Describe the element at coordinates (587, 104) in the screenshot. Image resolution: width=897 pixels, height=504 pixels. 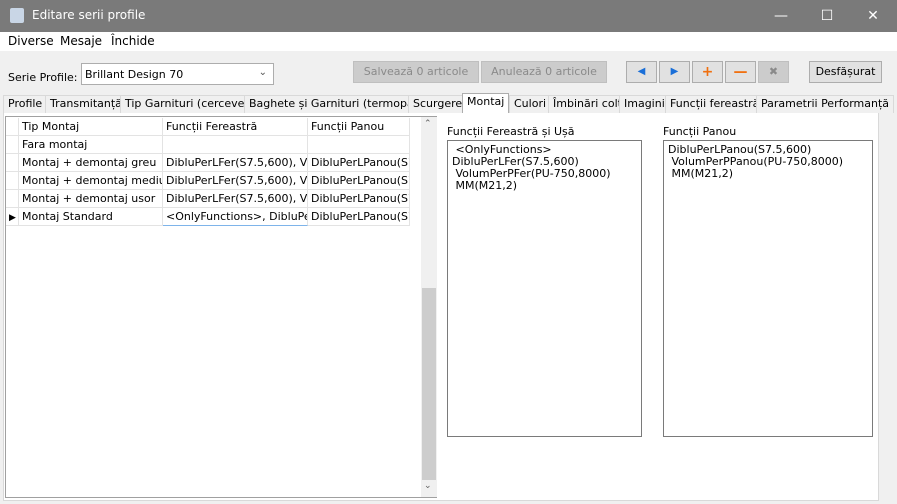
I see `tab-imbinari: Îmbinări colț` at that location.